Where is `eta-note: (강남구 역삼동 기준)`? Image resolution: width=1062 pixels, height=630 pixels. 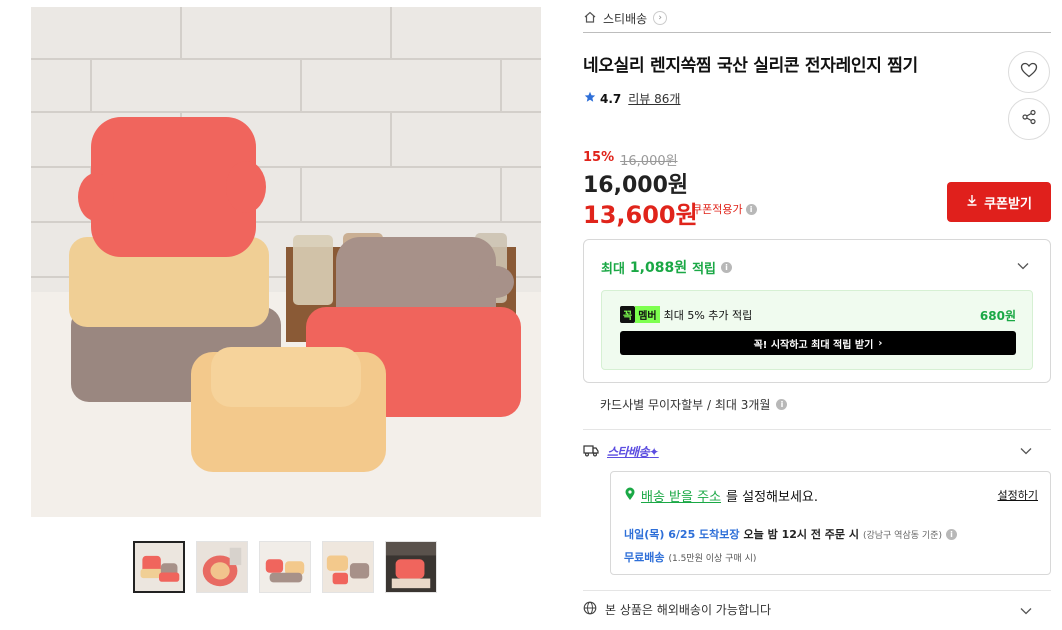
eta-note: (강남구 역삼동 기준) is located at coordinates (902, 535).